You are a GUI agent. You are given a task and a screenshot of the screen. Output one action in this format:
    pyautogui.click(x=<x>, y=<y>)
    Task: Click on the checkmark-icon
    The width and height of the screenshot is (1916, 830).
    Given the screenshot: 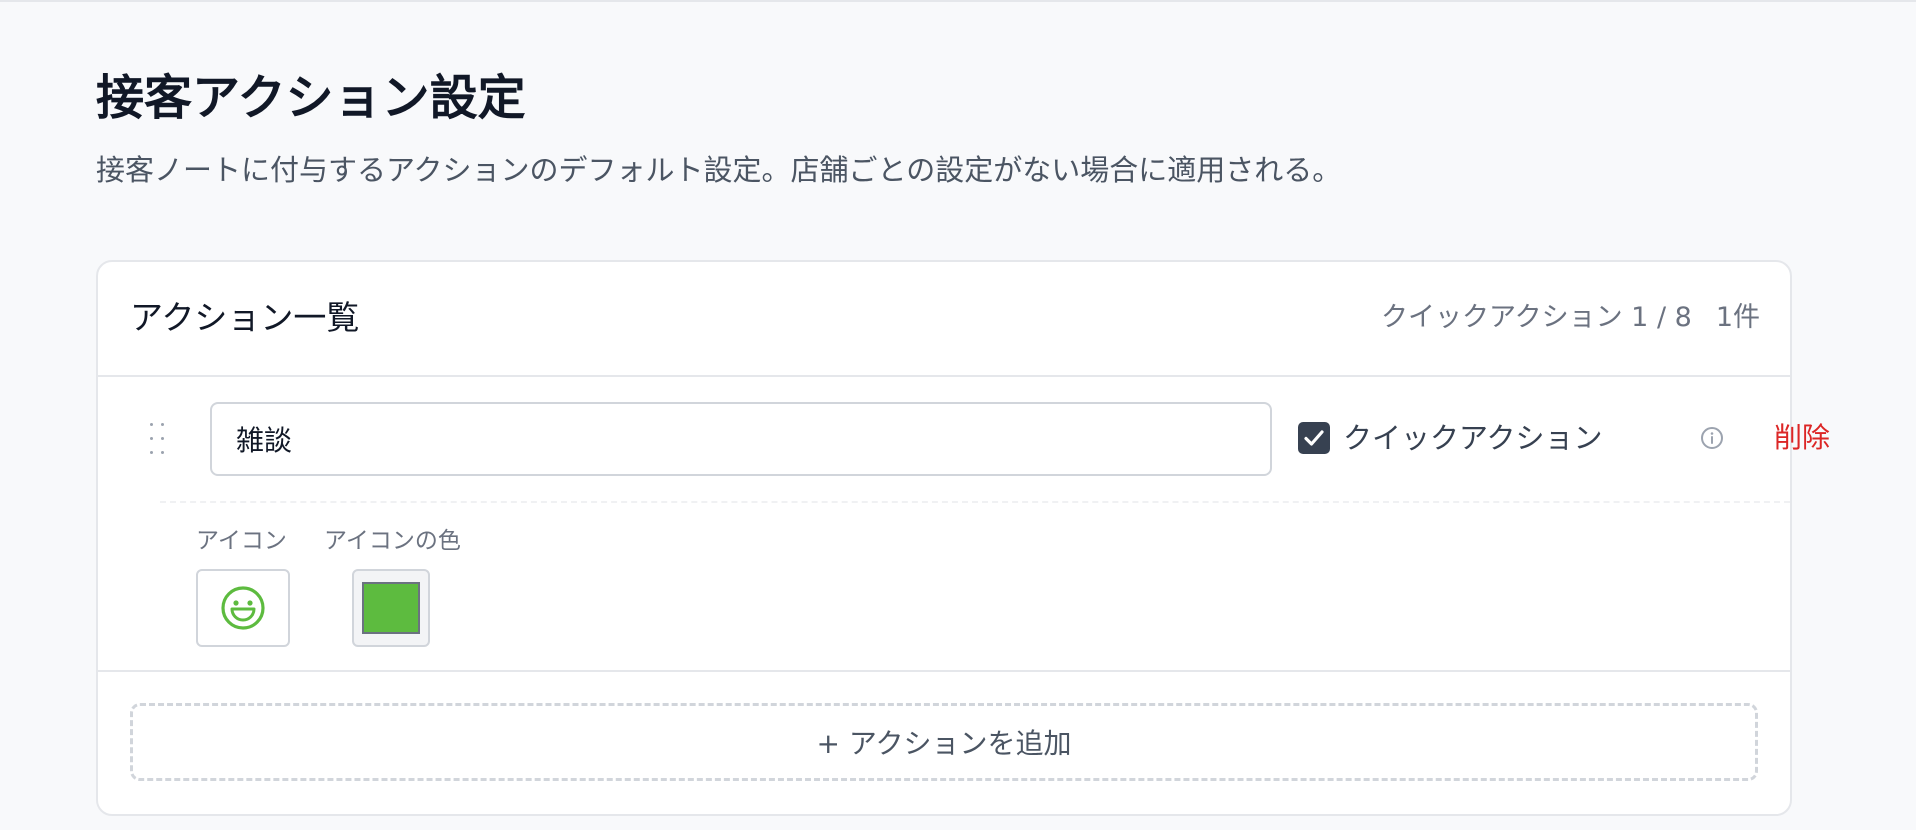 What is the action you would take?
    pyautogui.click(x=1314, y=438)
    